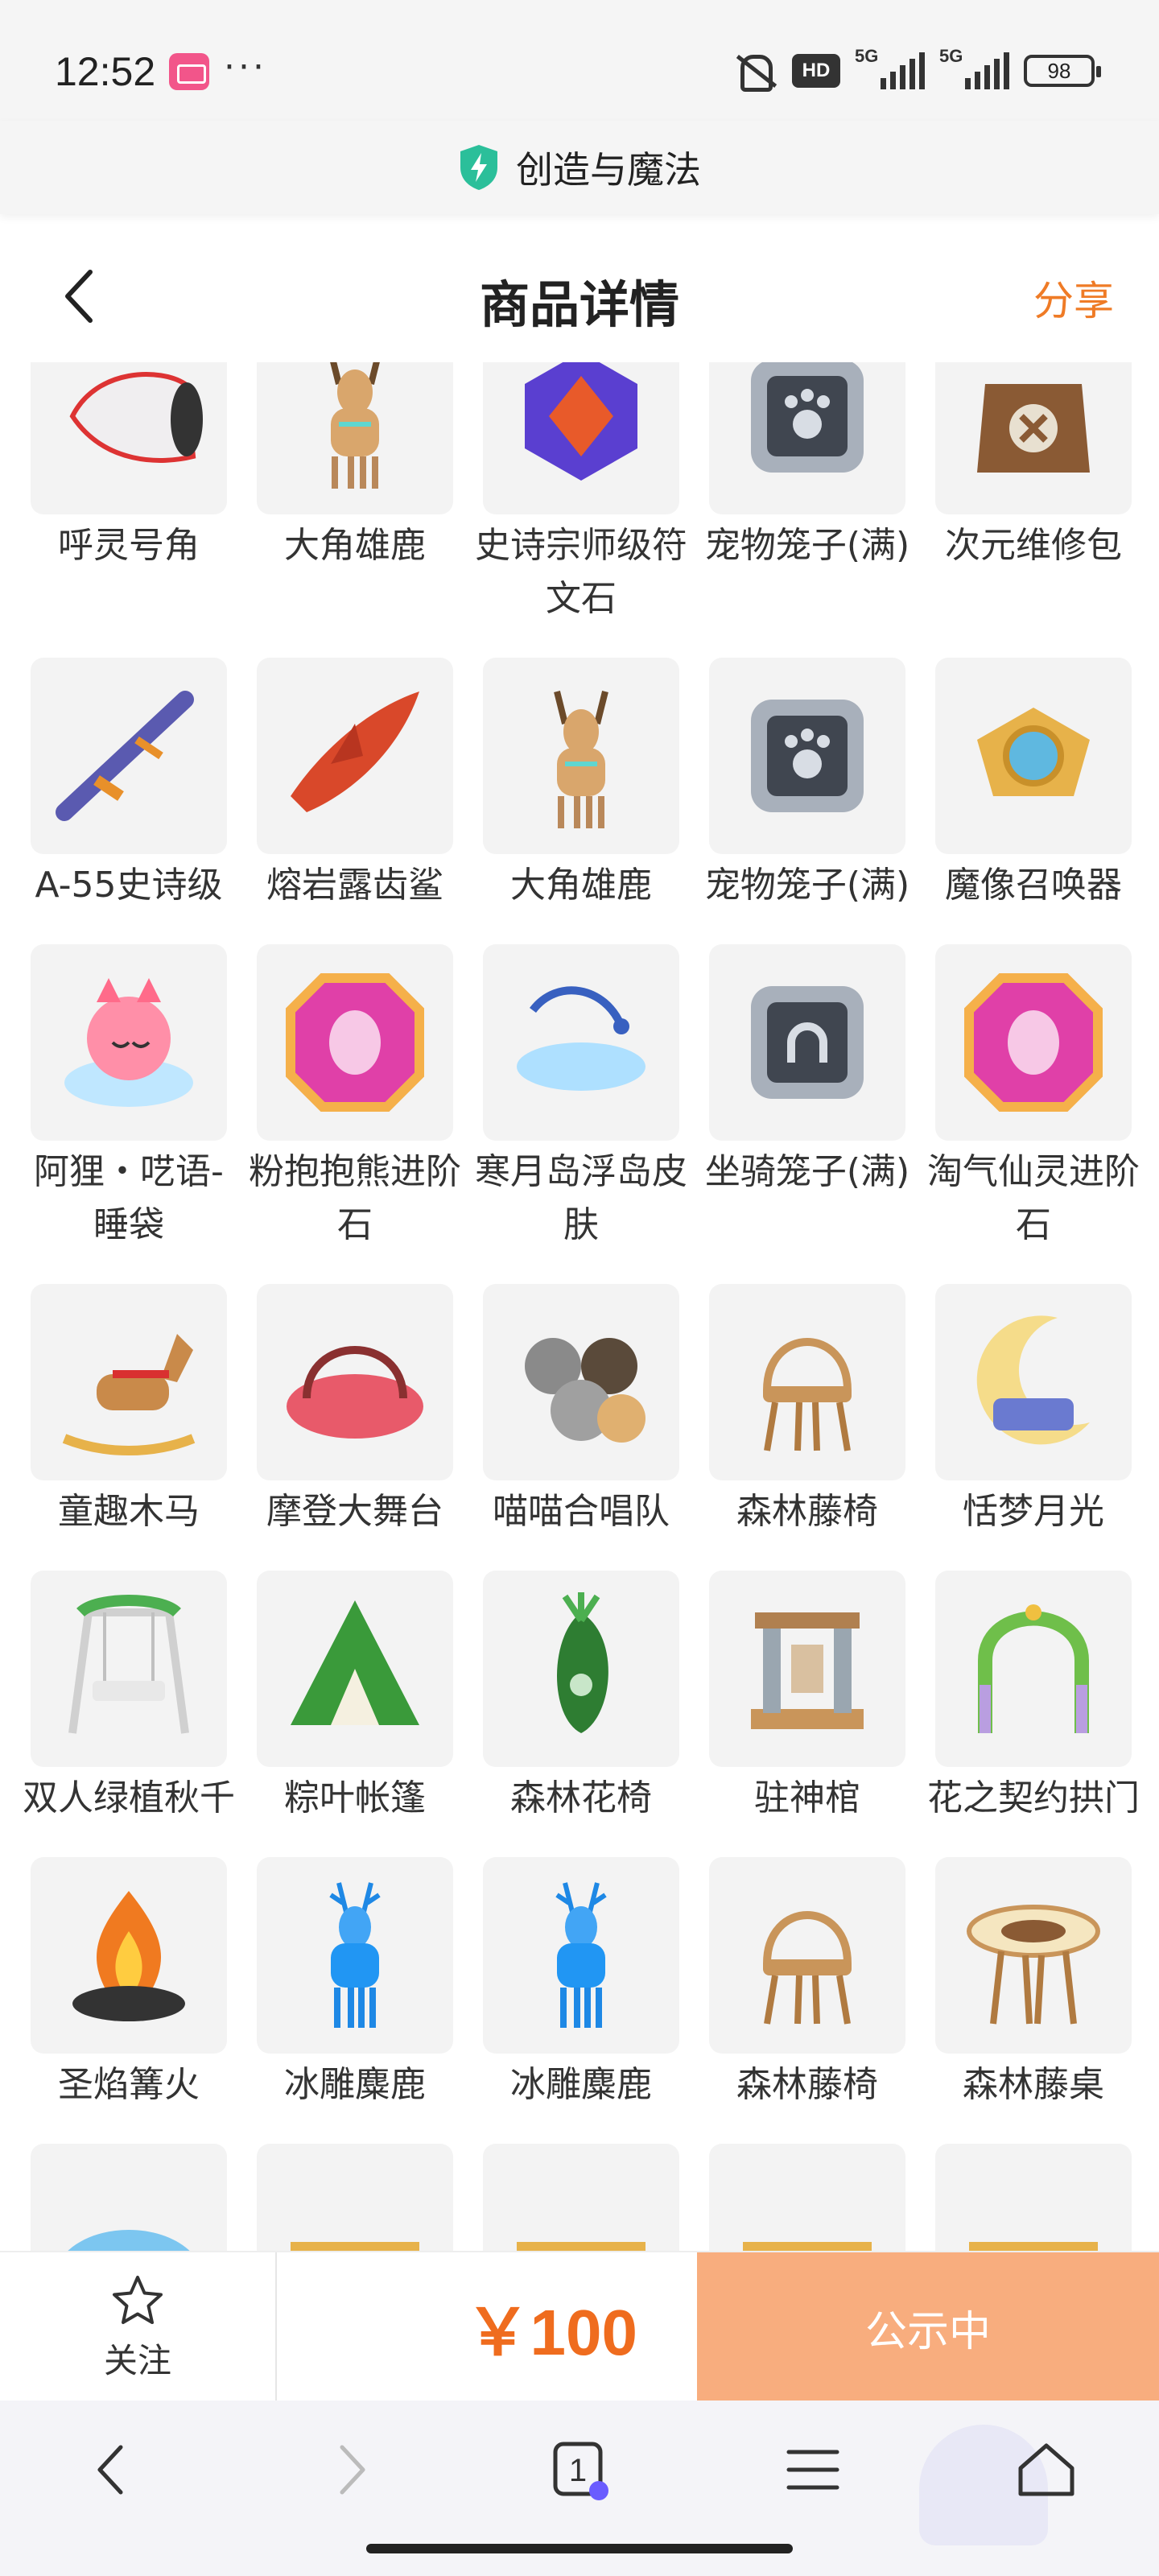 The height and width of the screenshot is (2576, 1159). I want to click on item-card: 次元维修包, so click(1033, 493).